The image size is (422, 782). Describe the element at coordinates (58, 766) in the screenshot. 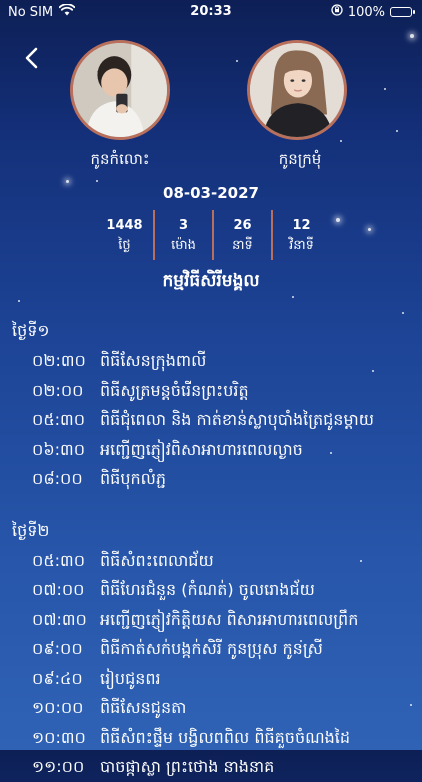

I see `event-time: ១១:០០` at that location.